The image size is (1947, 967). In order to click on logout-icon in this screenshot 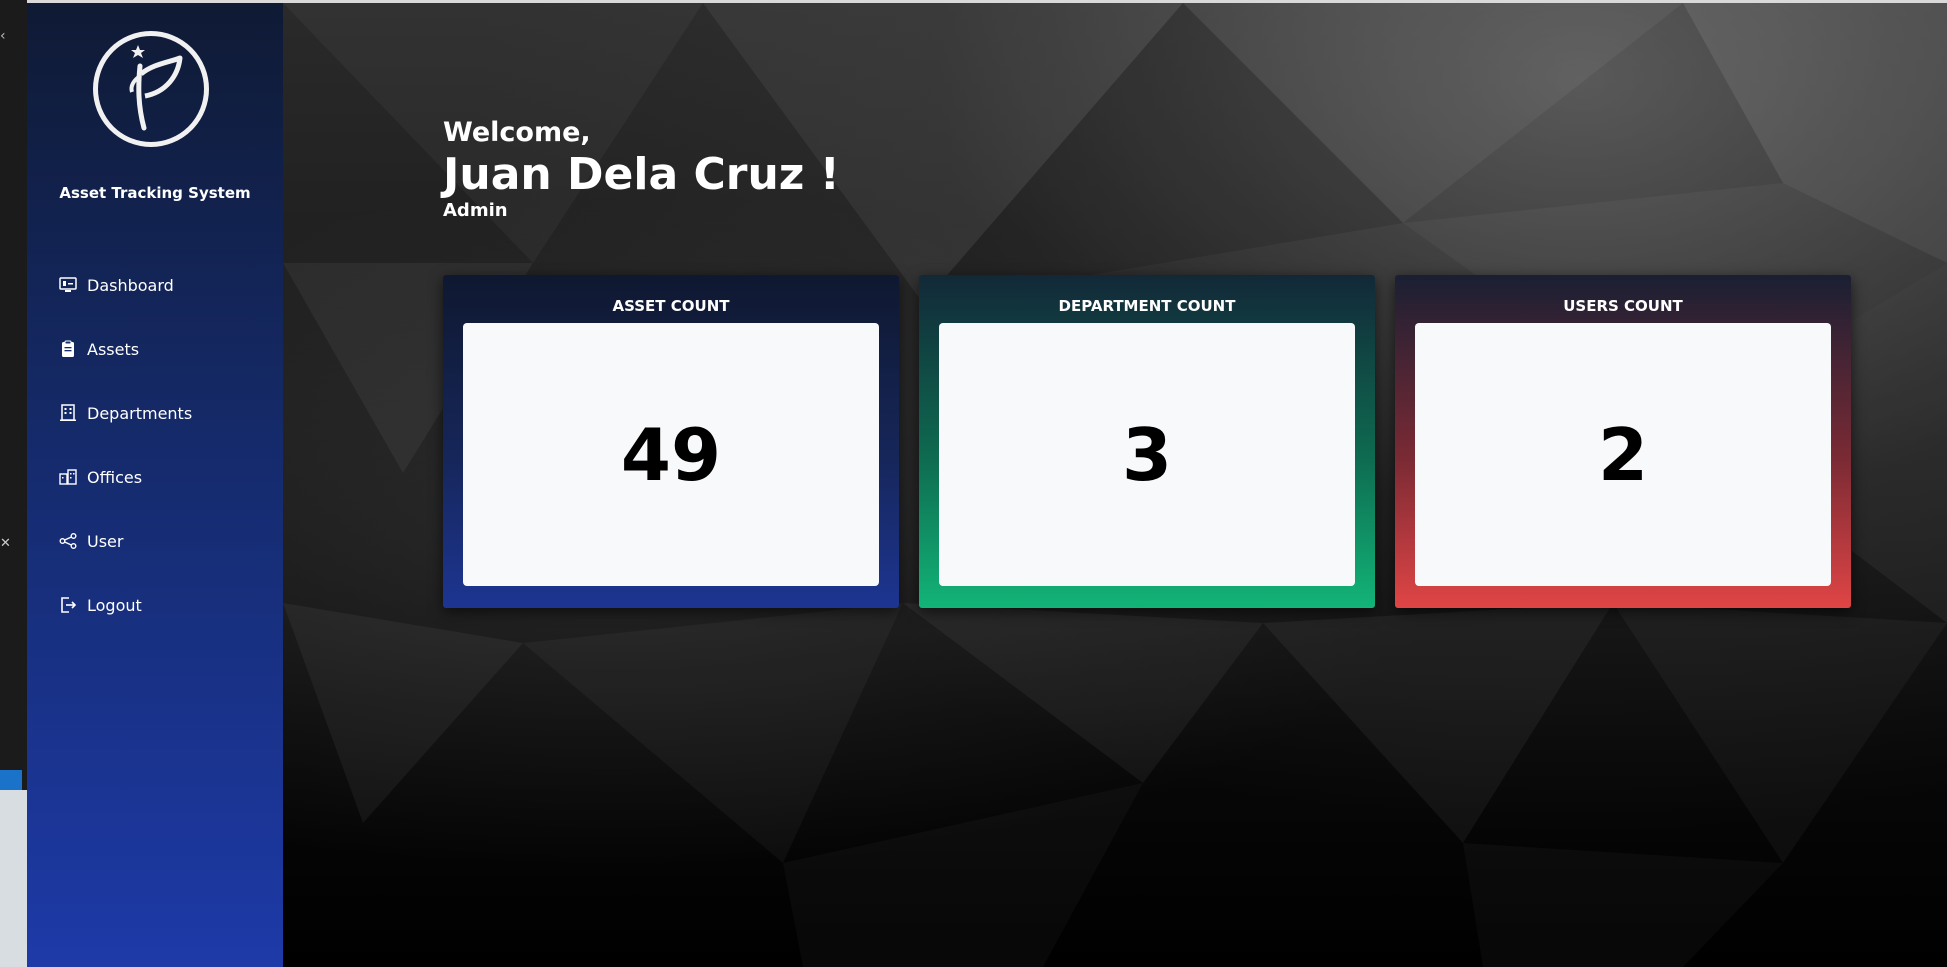, I will do `click(69, 605)`.